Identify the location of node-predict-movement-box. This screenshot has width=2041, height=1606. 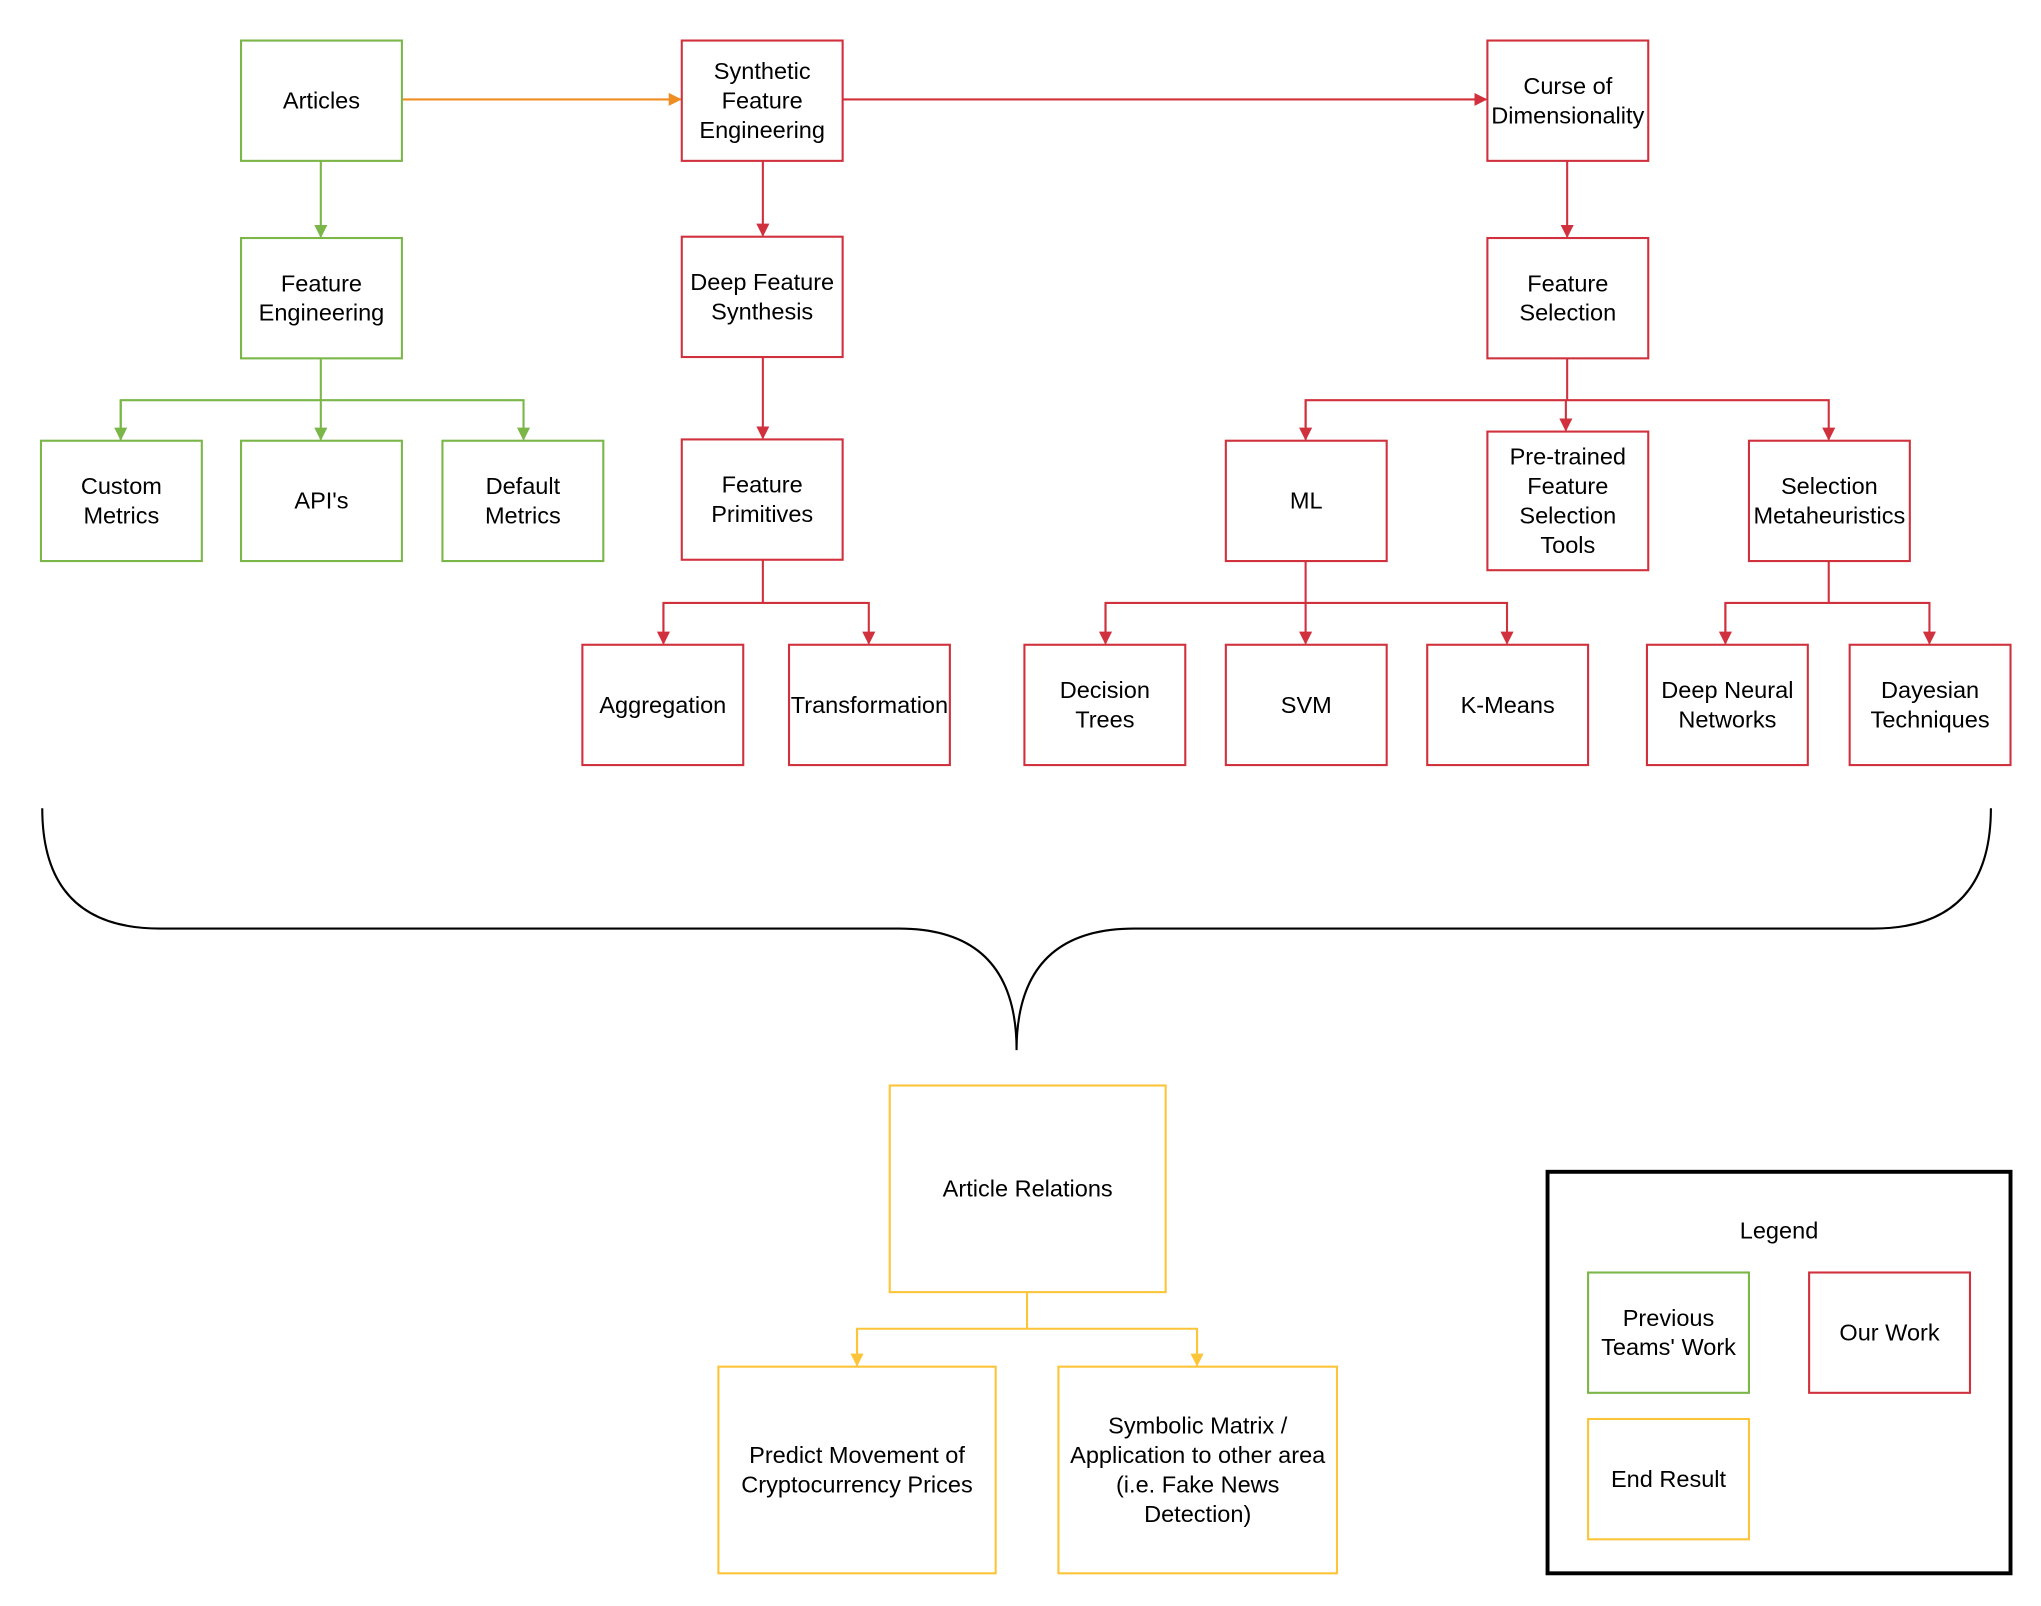
(857, 1470).